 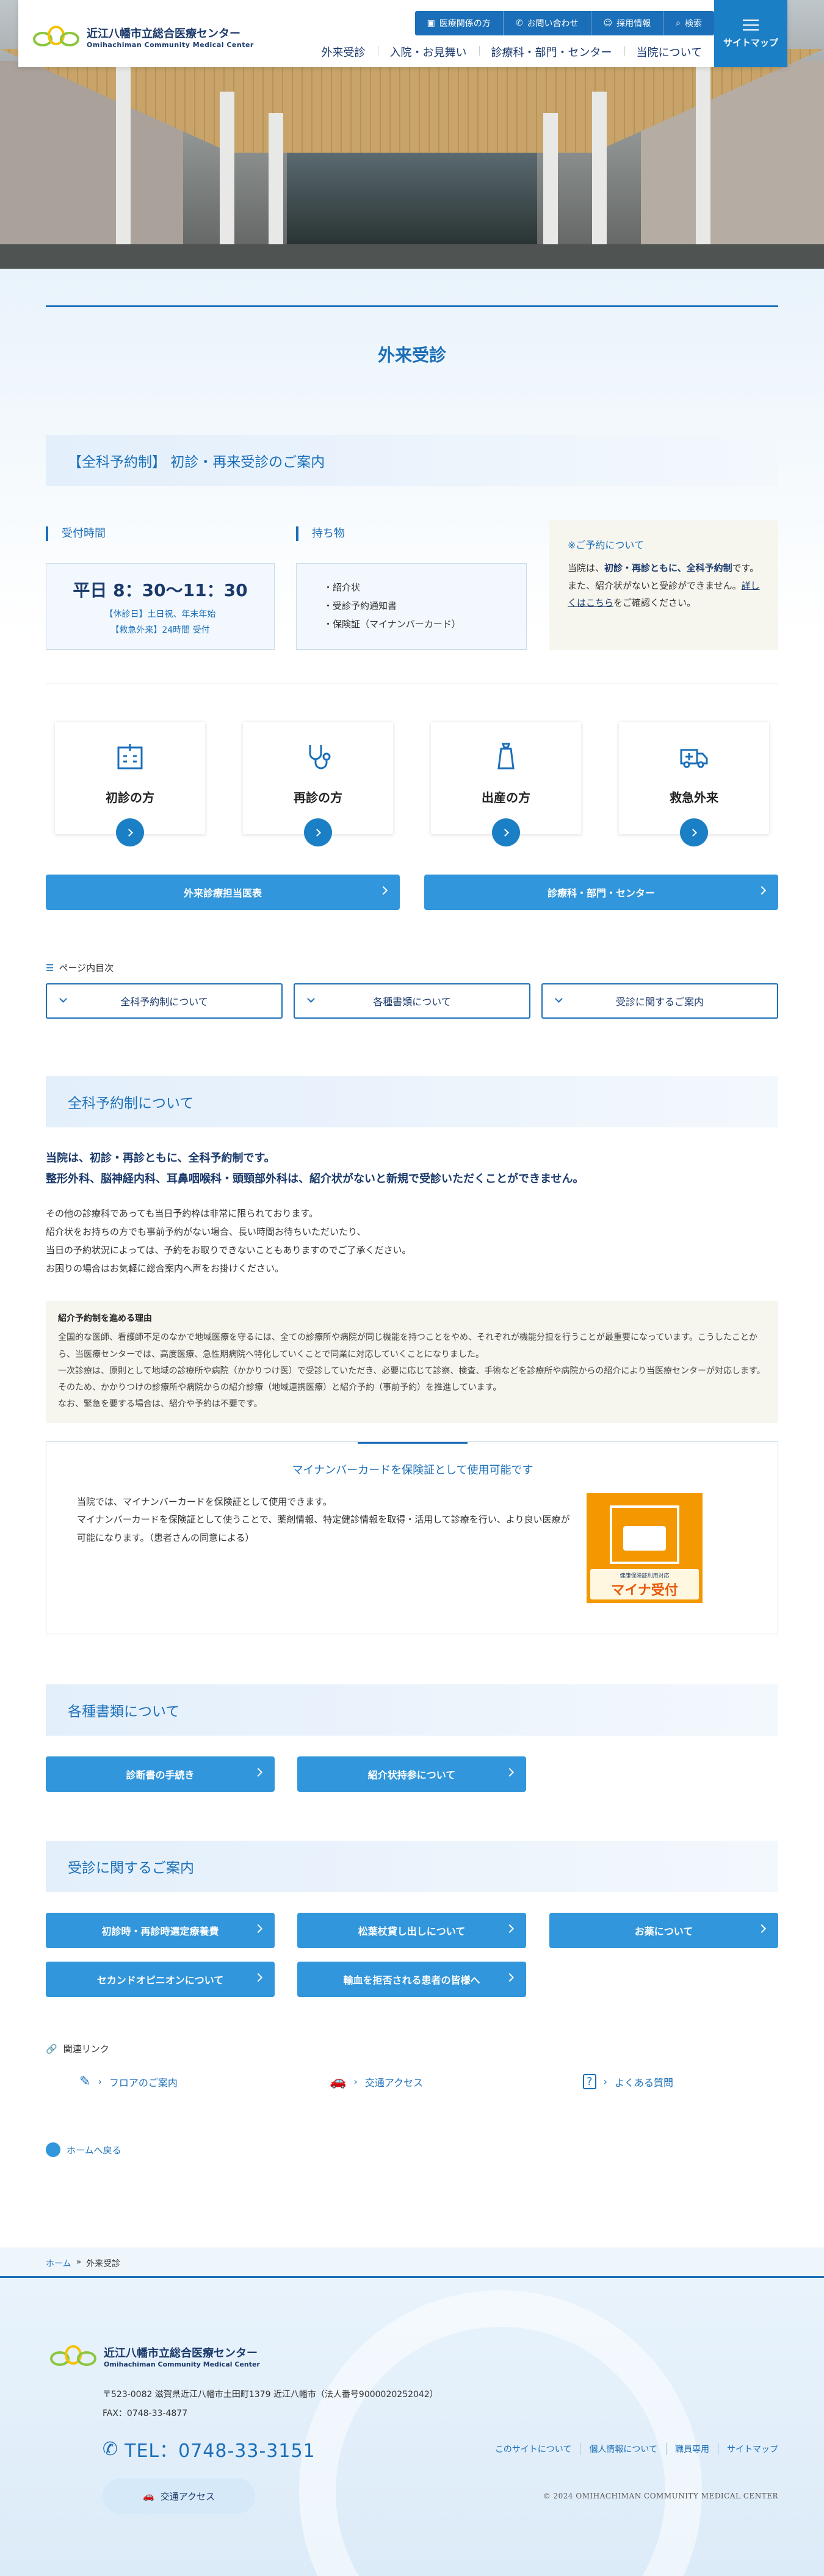 What do you see at coordinates (411, 1930) in the screenshot?
I see `crutch-rental-button: 松葉杖貸し出しについて` at bounding box center [411, 1930].